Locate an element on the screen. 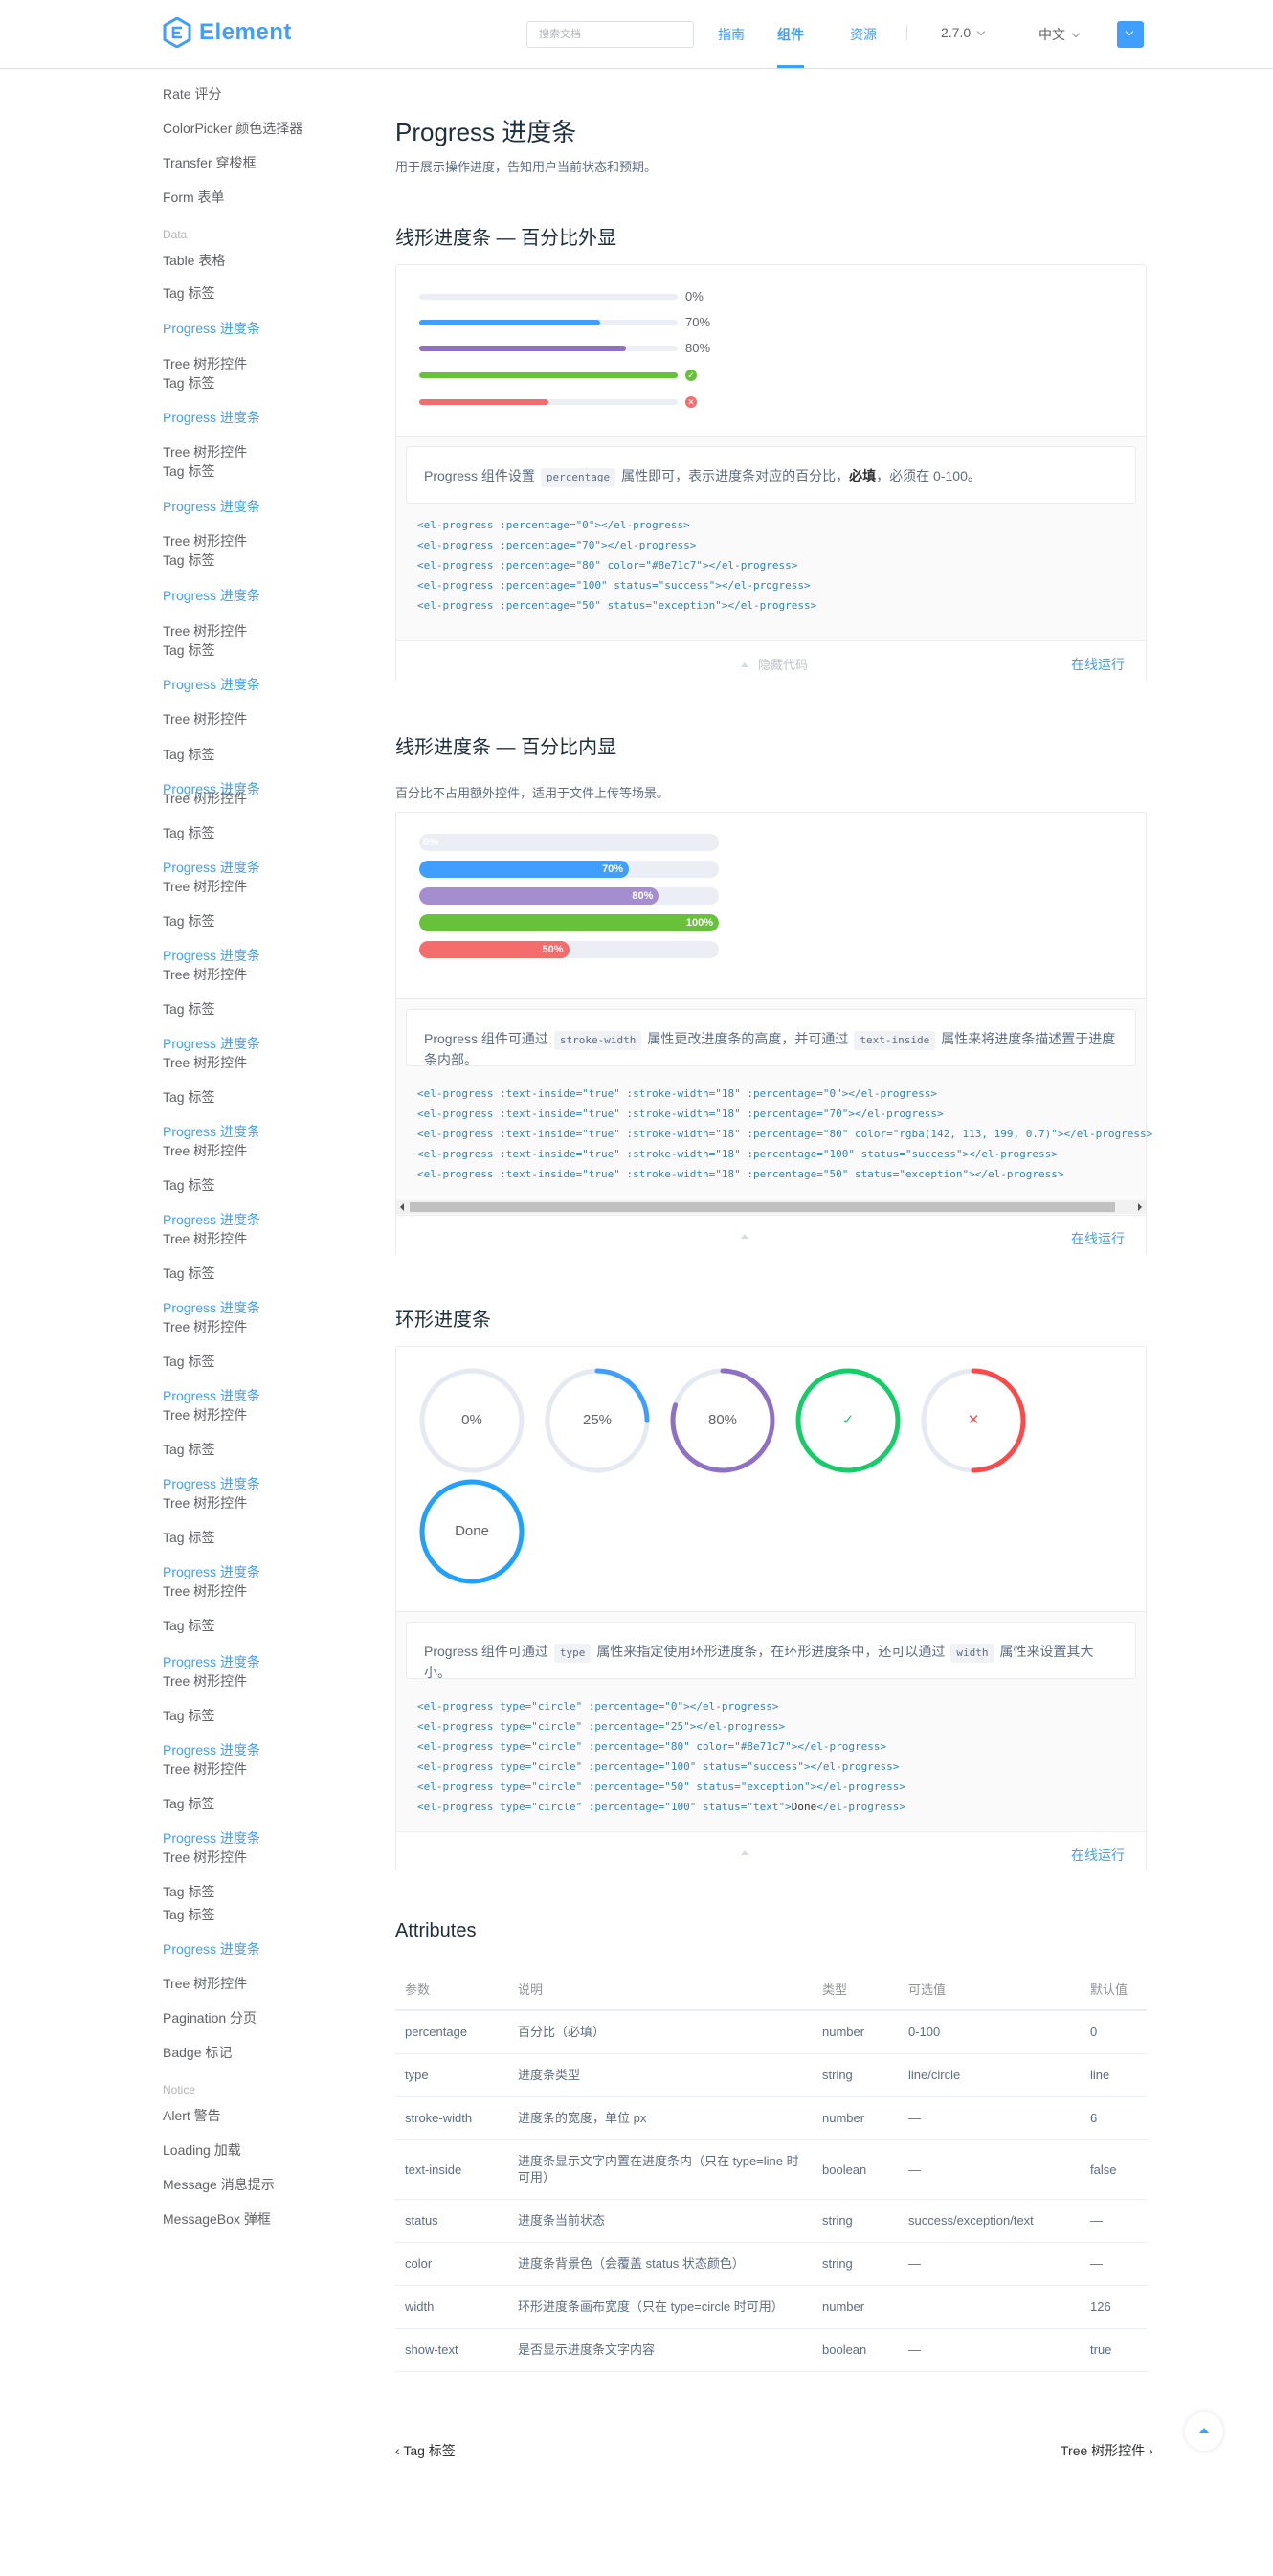 The height and width of the screenshot is (2576, 1273). next-page-link: Tree 树形控件 › is located at coordinates (1107, 2451).